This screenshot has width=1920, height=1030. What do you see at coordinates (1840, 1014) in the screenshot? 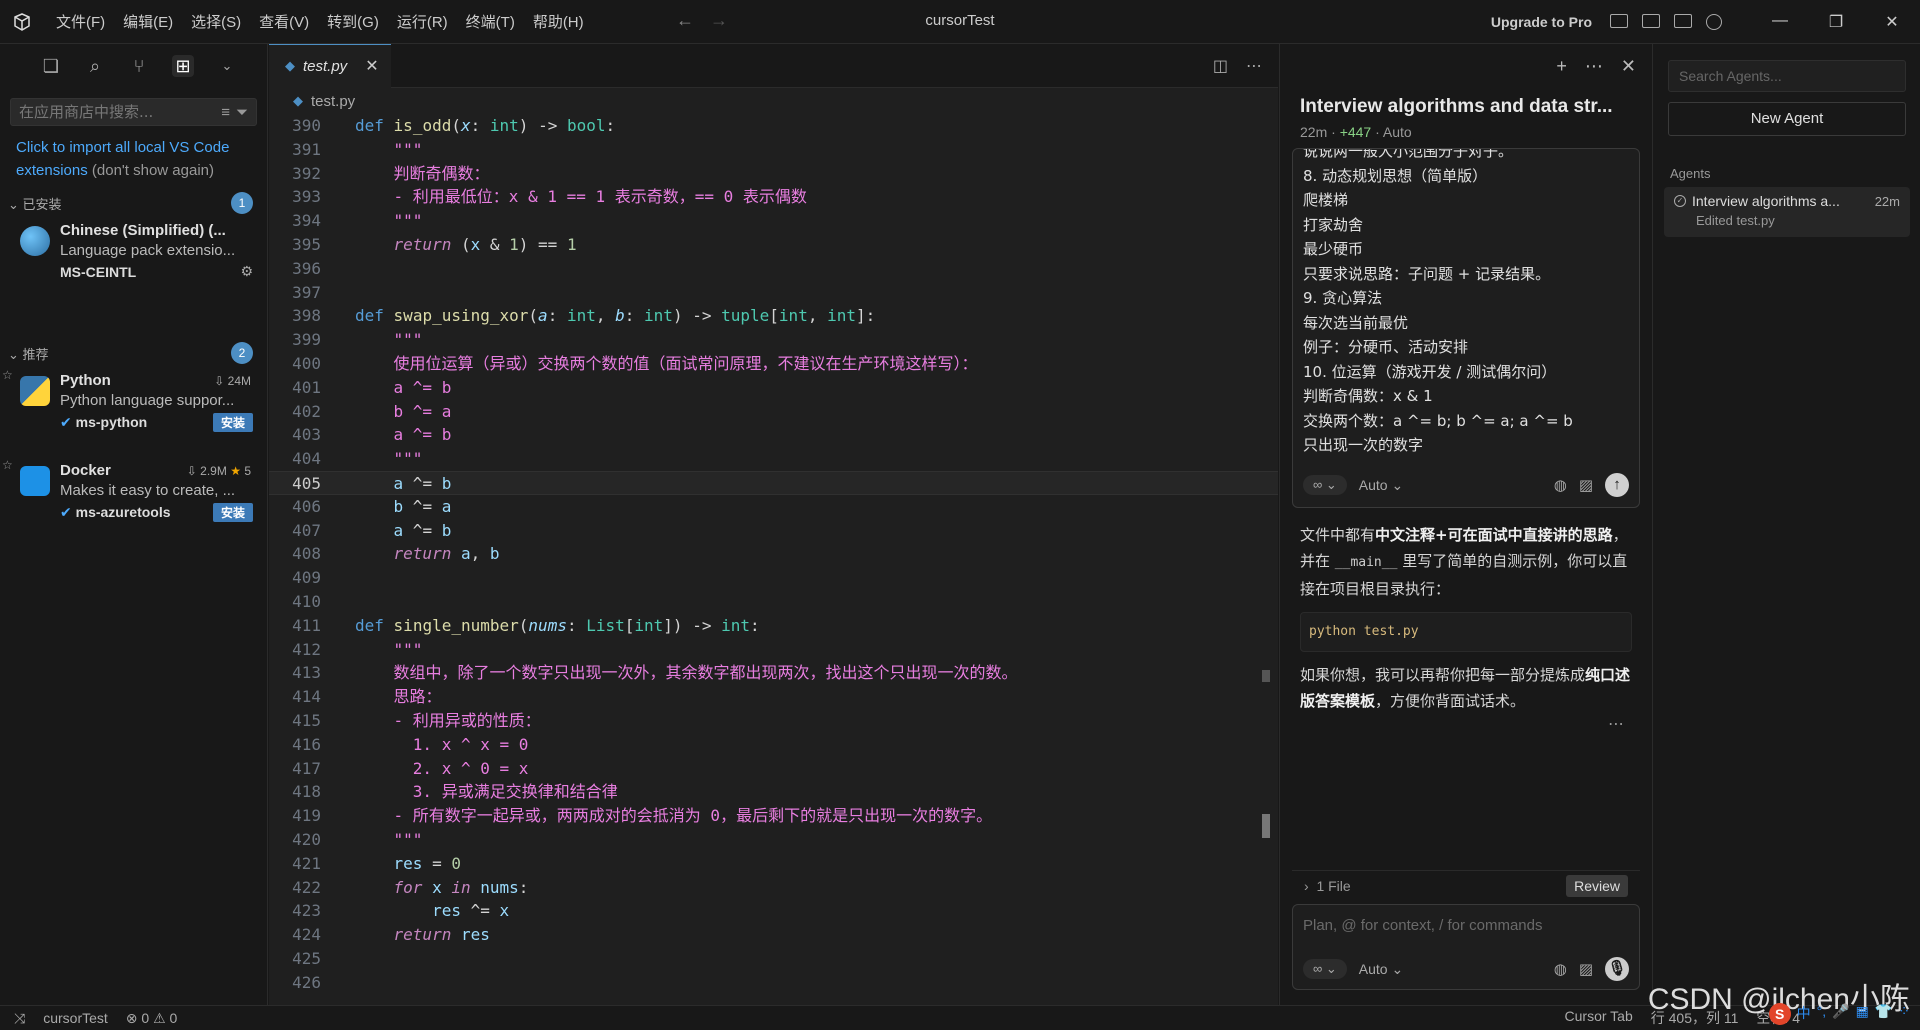
I see `ime-voice-icon: 🎤` at bounding box center [1840, 1014].